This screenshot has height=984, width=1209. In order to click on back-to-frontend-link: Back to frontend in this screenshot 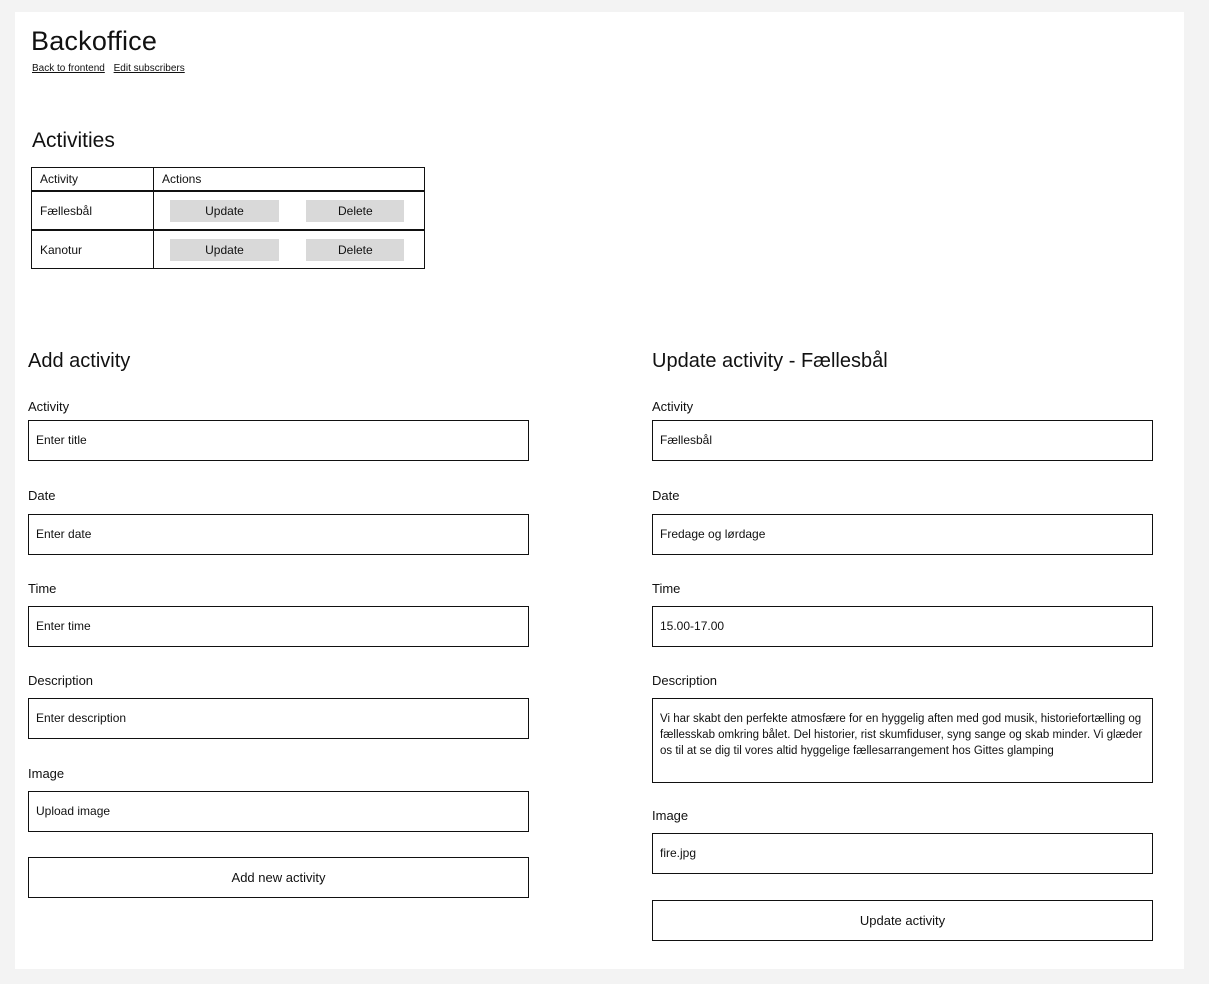, I will do `click(68, 68)`.